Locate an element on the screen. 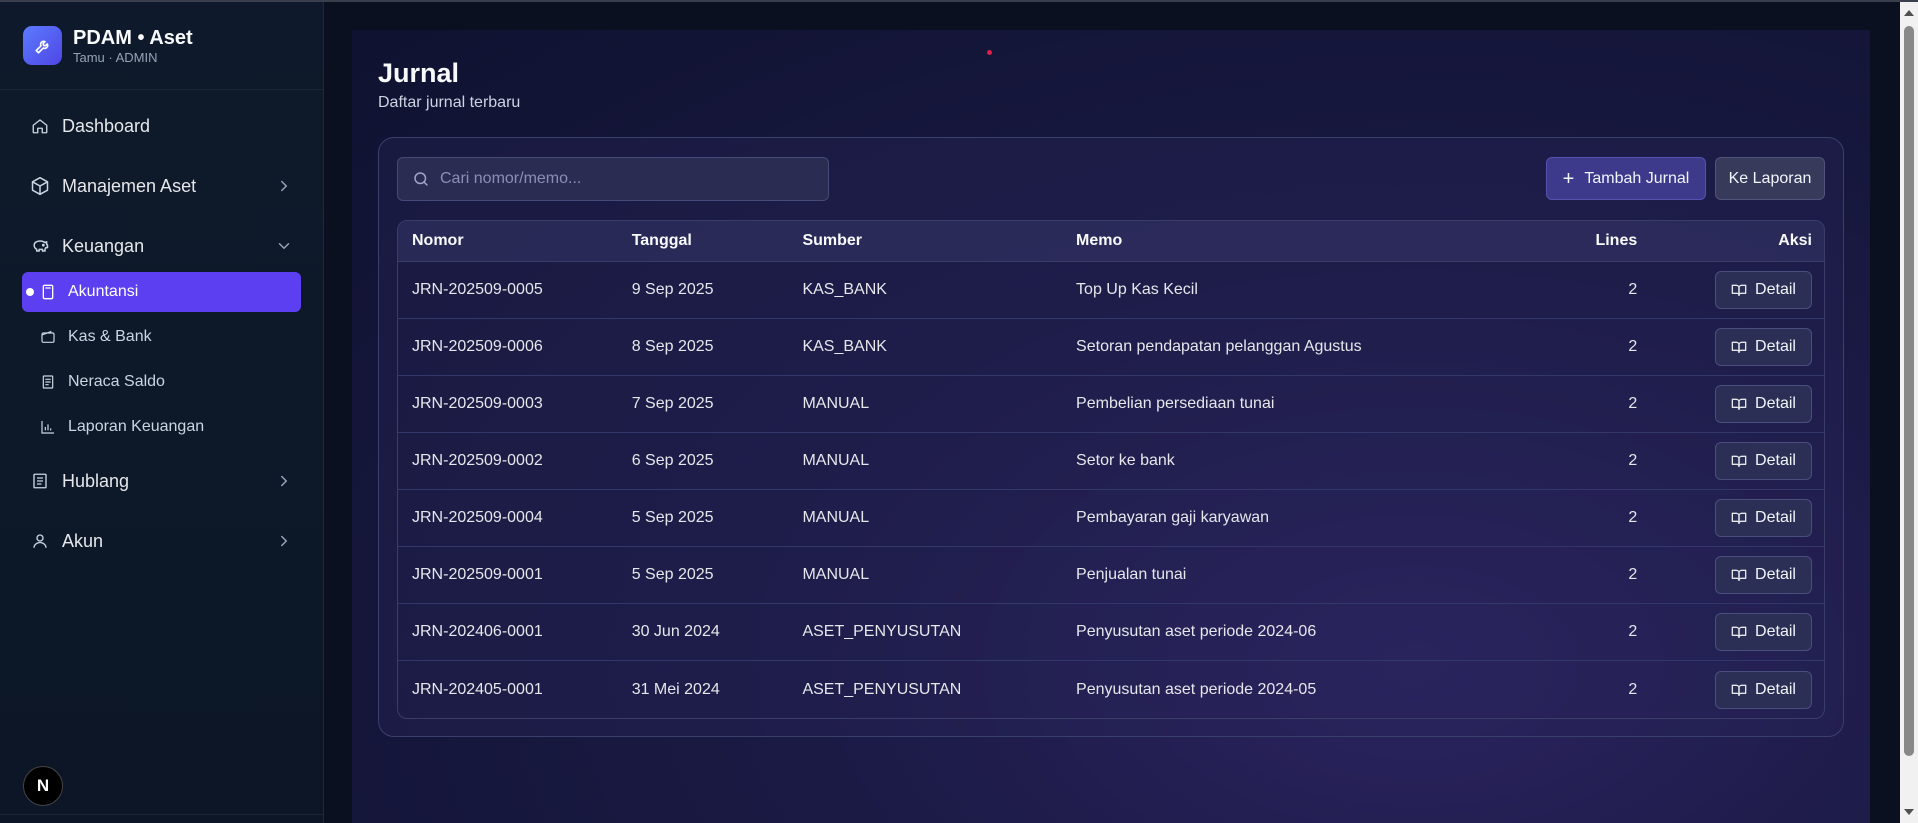  sidebar-item-manajemen-aset: Manajemen Aset is located at coordinates (161, 186).